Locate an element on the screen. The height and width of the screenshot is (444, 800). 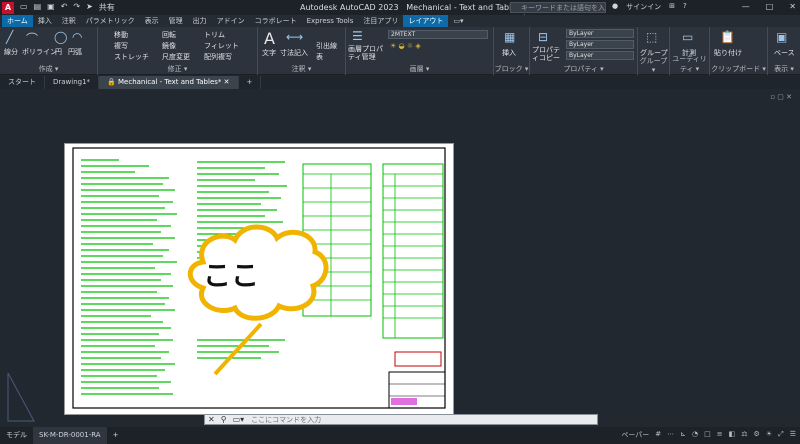
copy-button: 複写 is located at coordinates (121, 46).